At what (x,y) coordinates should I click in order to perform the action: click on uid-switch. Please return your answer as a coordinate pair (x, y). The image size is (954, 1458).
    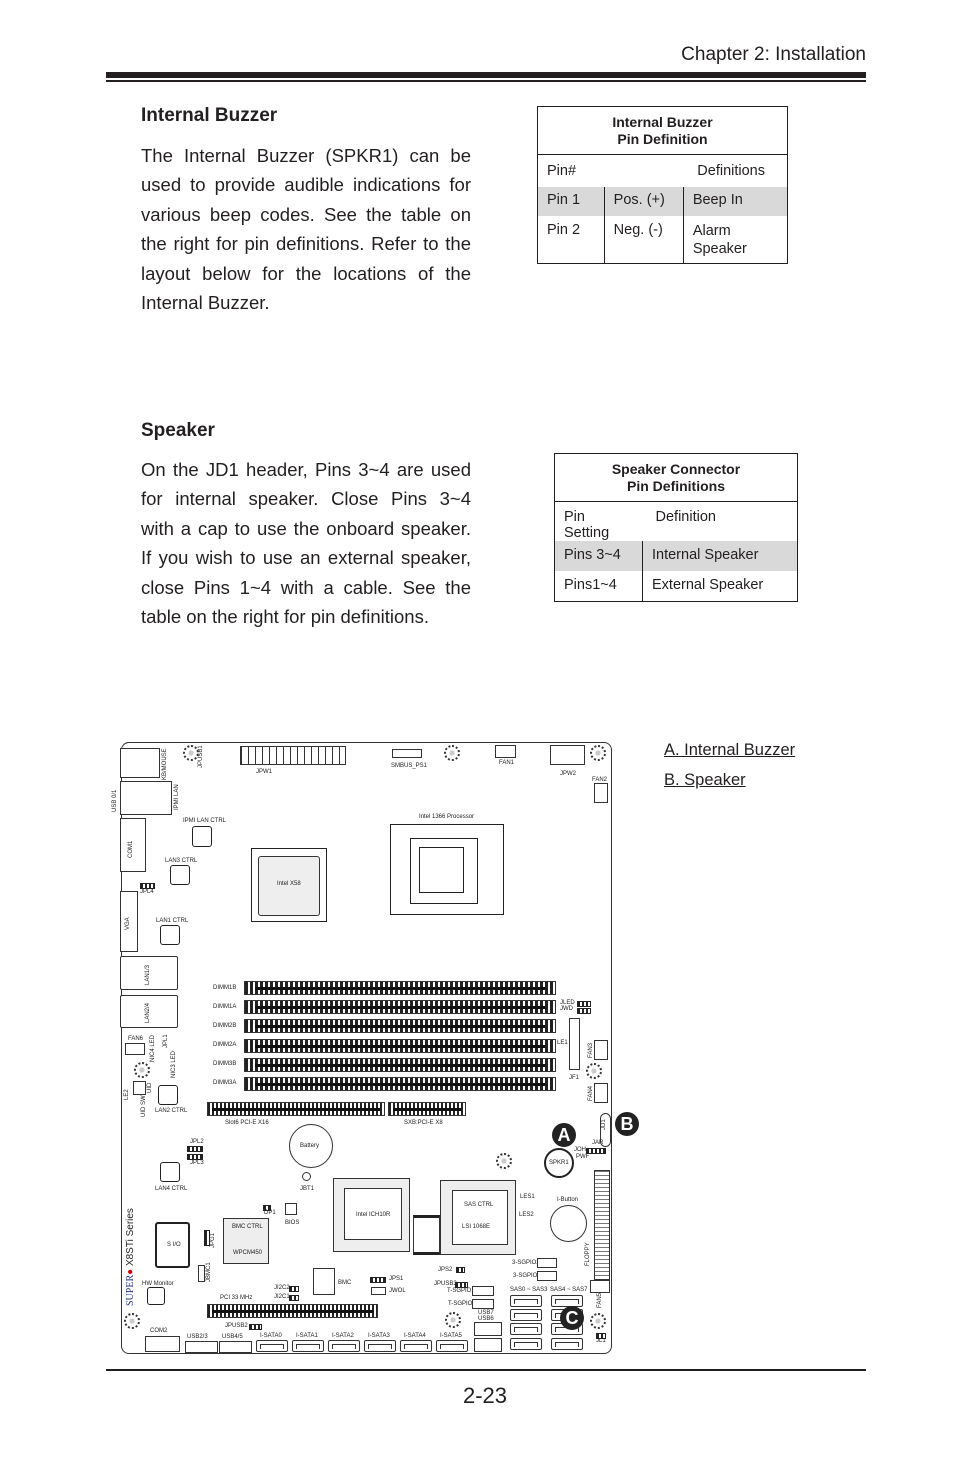
    Looking at the image, I should click on (139, 1088).